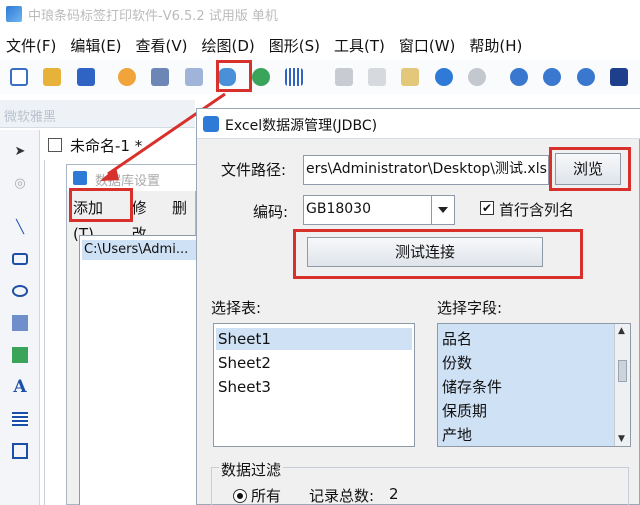 Image resolution: width=640 pixels, height=505 pixels. What do you see at coordinates (320, 14) in the screenshot?
I see `title-bar: 中琅条码标签打印软件-V6.5.2 试用版 单机` at bounding box center [320, 14].